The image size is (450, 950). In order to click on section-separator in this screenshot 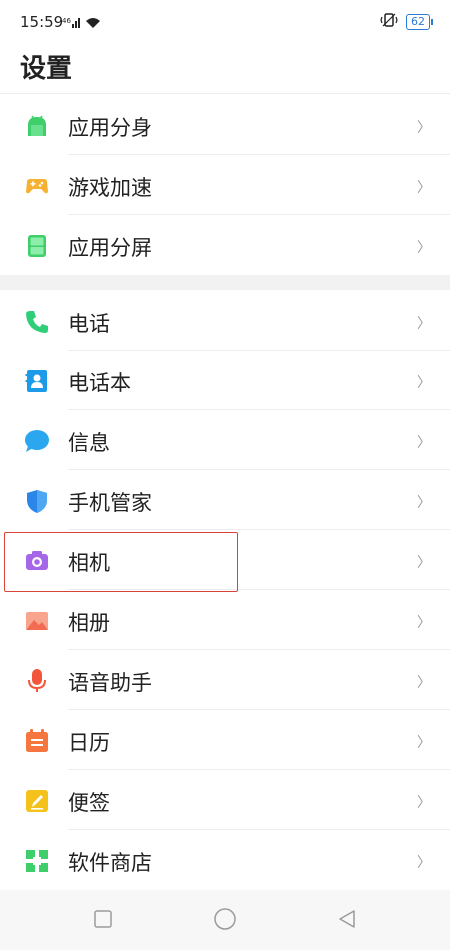, I will do `click(225, 282)`.